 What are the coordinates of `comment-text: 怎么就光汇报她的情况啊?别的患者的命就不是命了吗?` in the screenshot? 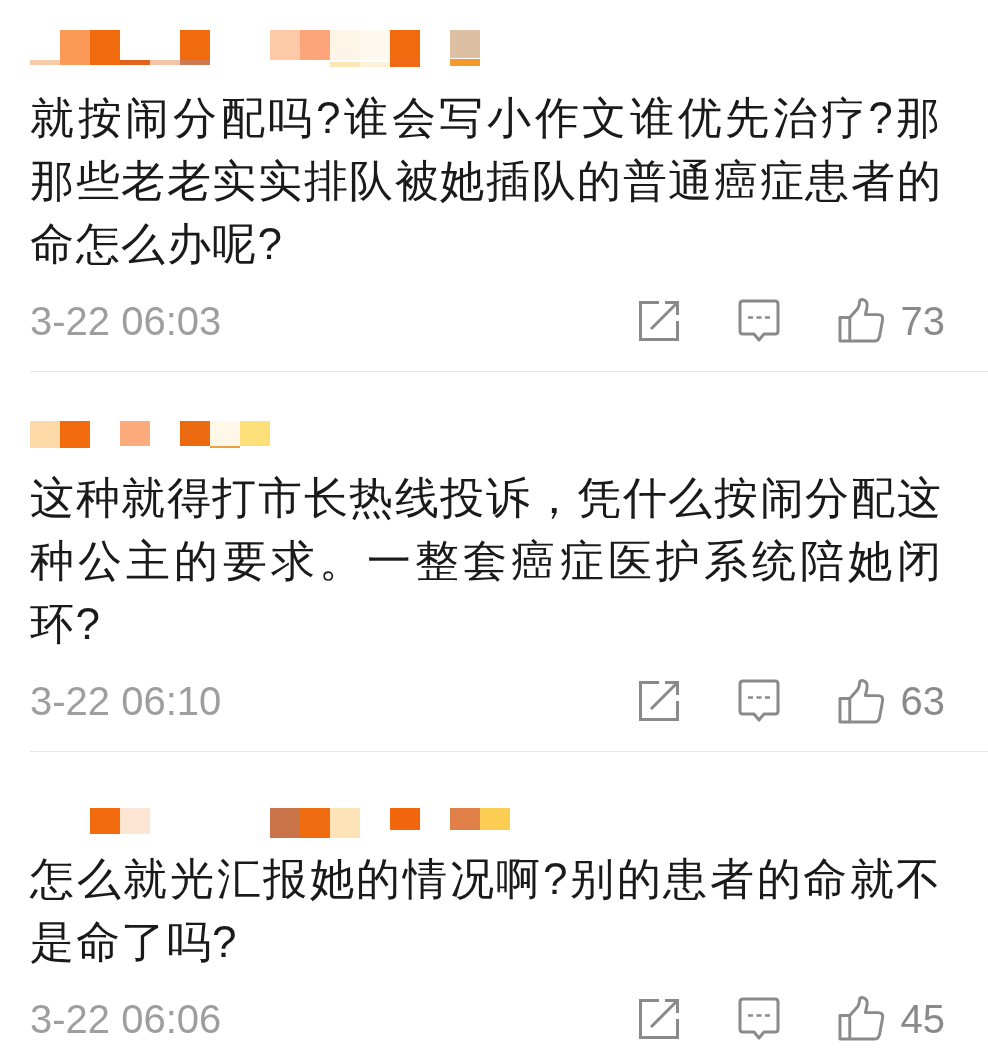 It's located at (486, 910).